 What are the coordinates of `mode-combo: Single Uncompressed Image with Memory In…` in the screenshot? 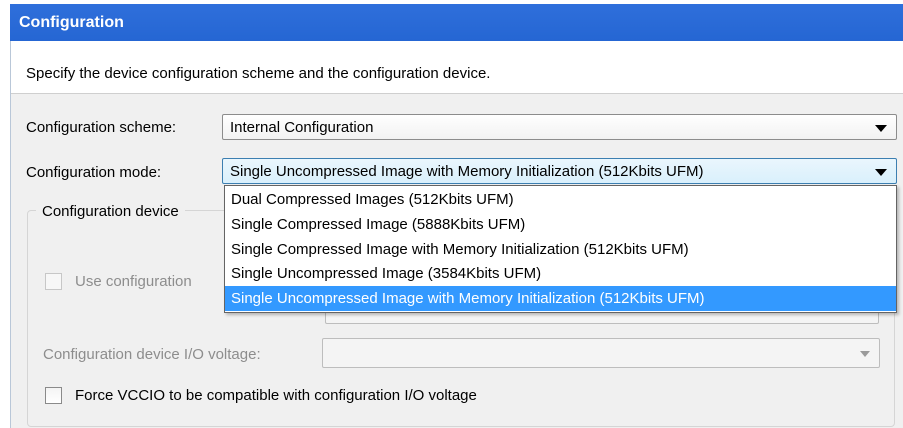 It's located at (559, 171).